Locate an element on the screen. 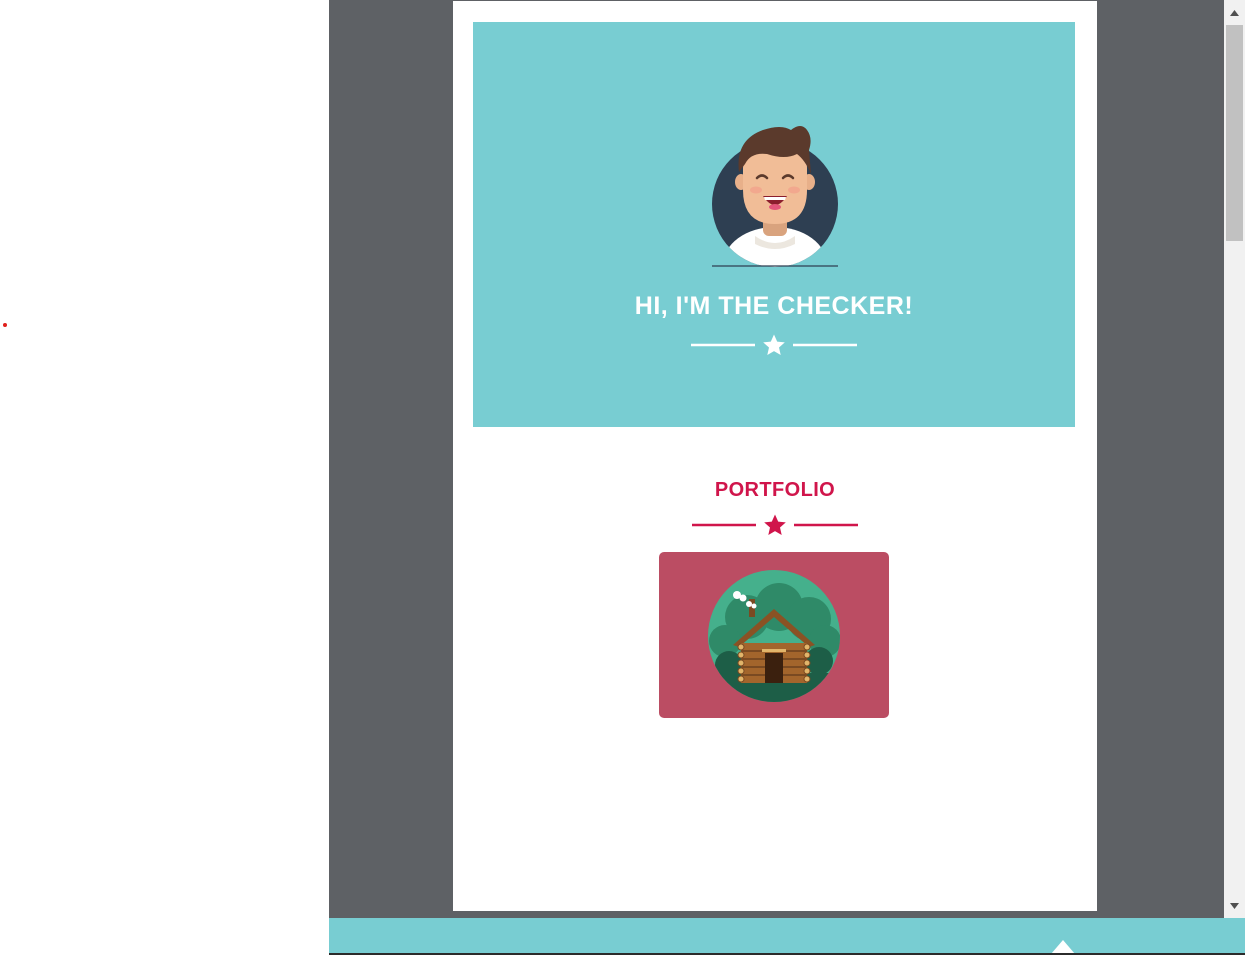 The image size is (1245, 955). log-cabin-icon is located at coordinates (774, 636).